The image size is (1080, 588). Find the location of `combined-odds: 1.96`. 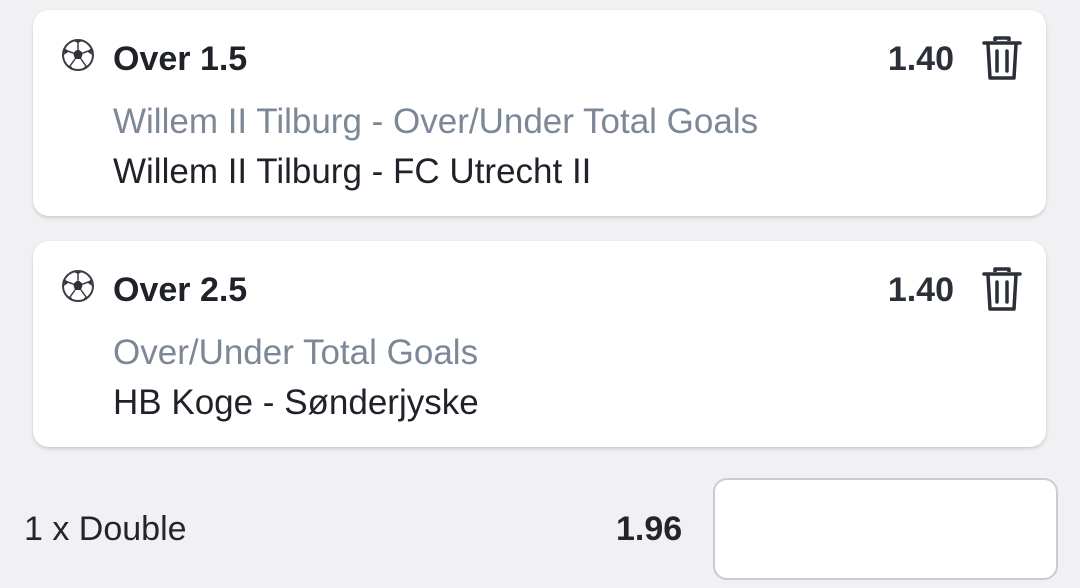

combined-odds: 1.96 is located at coordinates (649, 529).